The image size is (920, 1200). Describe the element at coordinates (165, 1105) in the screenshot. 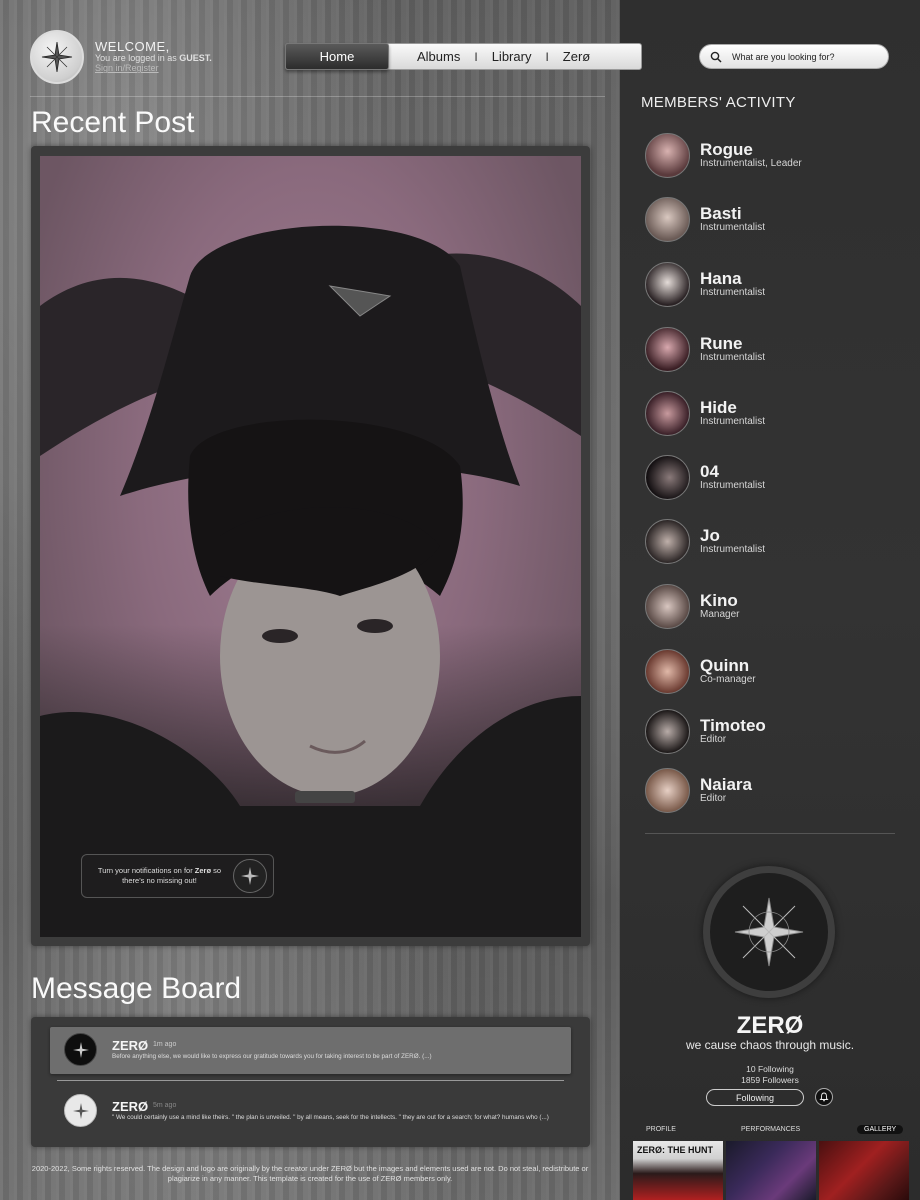

I see `message-time: 5m ago` at that location.